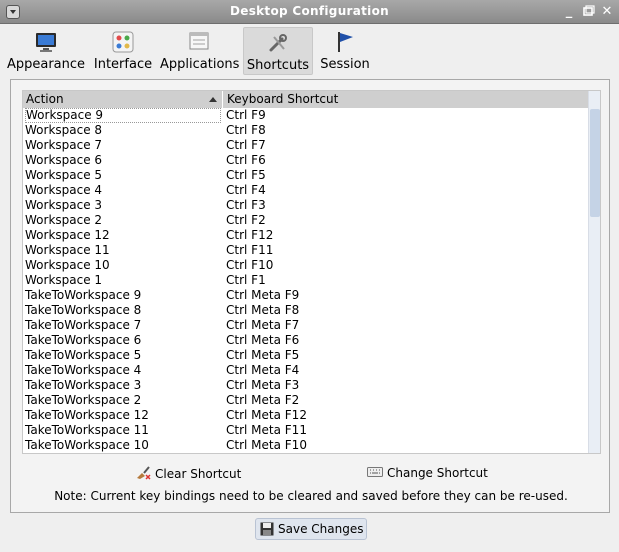  What do you see at coordinates (305, 220) in the screenshot?
I see `table-row: Workspace 2 Ctrl F2` at bounding box center [305, 220].